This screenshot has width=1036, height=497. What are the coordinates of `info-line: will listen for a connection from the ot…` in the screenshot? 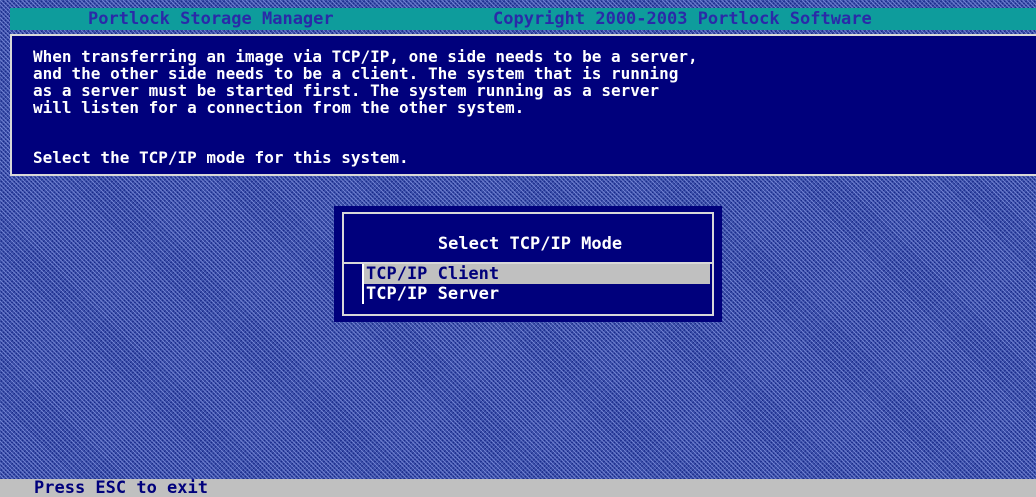 It's located at (279, 107).